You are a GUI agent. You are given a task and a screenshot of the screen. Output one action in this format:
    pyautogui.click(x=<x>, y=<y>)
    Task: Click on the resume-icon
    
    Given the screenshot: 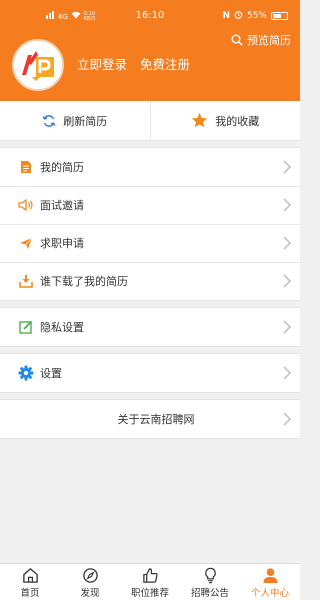 What is the action you would take?
    pyautogui.click(x=26, y=167)
    